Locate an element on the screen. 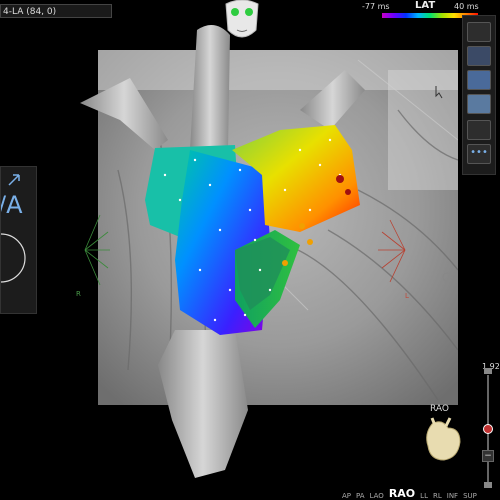 This screenshot has height=500, width=500. star-icon is located at coordinates (479, 104).